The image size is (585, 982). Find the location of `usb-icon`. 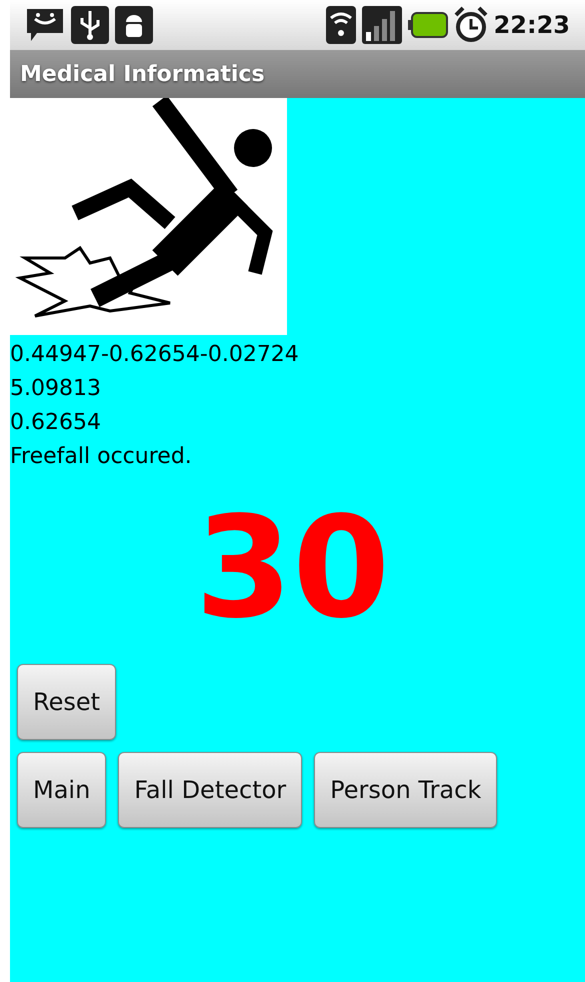

usb-icon is located at coordinates (90, 25).